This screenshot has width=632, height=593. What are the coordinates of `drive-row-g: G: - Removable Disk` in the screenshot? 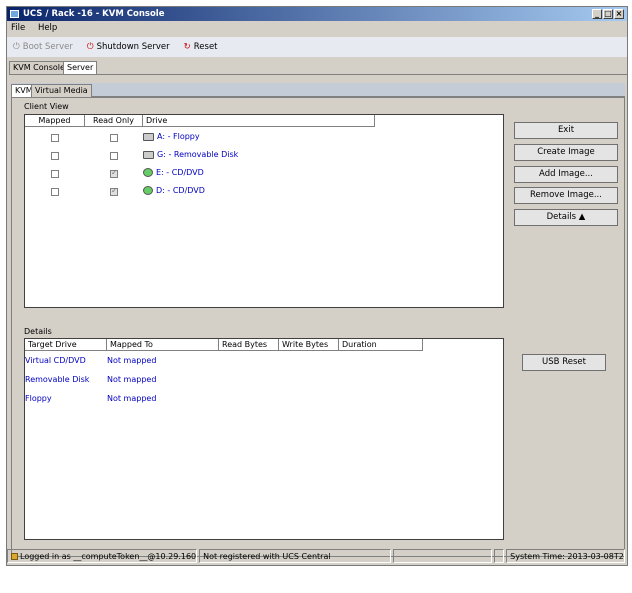 It's located at (190, 154).